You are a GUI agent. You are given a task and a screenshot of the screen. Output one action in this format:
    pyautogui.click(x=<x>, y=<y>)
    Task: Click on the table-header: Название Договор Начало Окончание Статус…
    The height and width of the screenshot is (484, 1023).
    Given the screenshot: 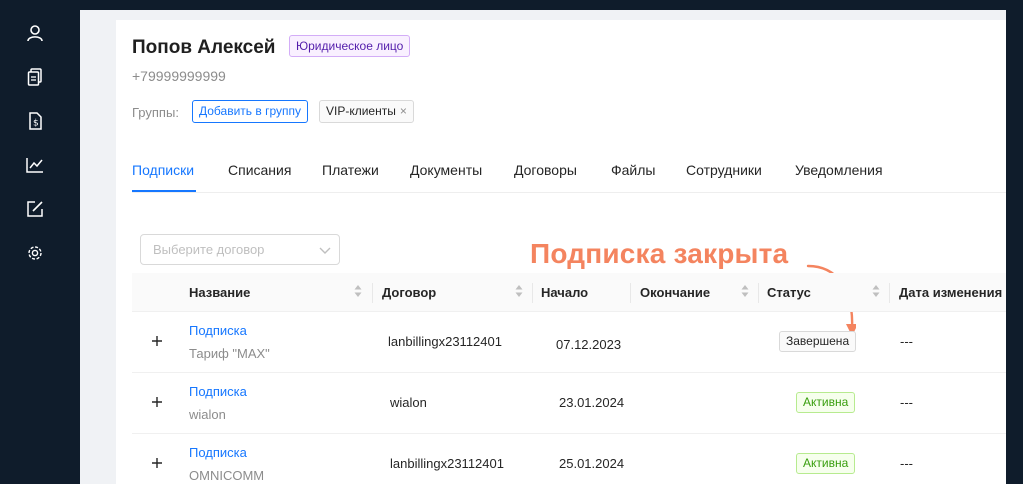 What is the action you would take?
    pyautogui.click(x=569, y=292)
    